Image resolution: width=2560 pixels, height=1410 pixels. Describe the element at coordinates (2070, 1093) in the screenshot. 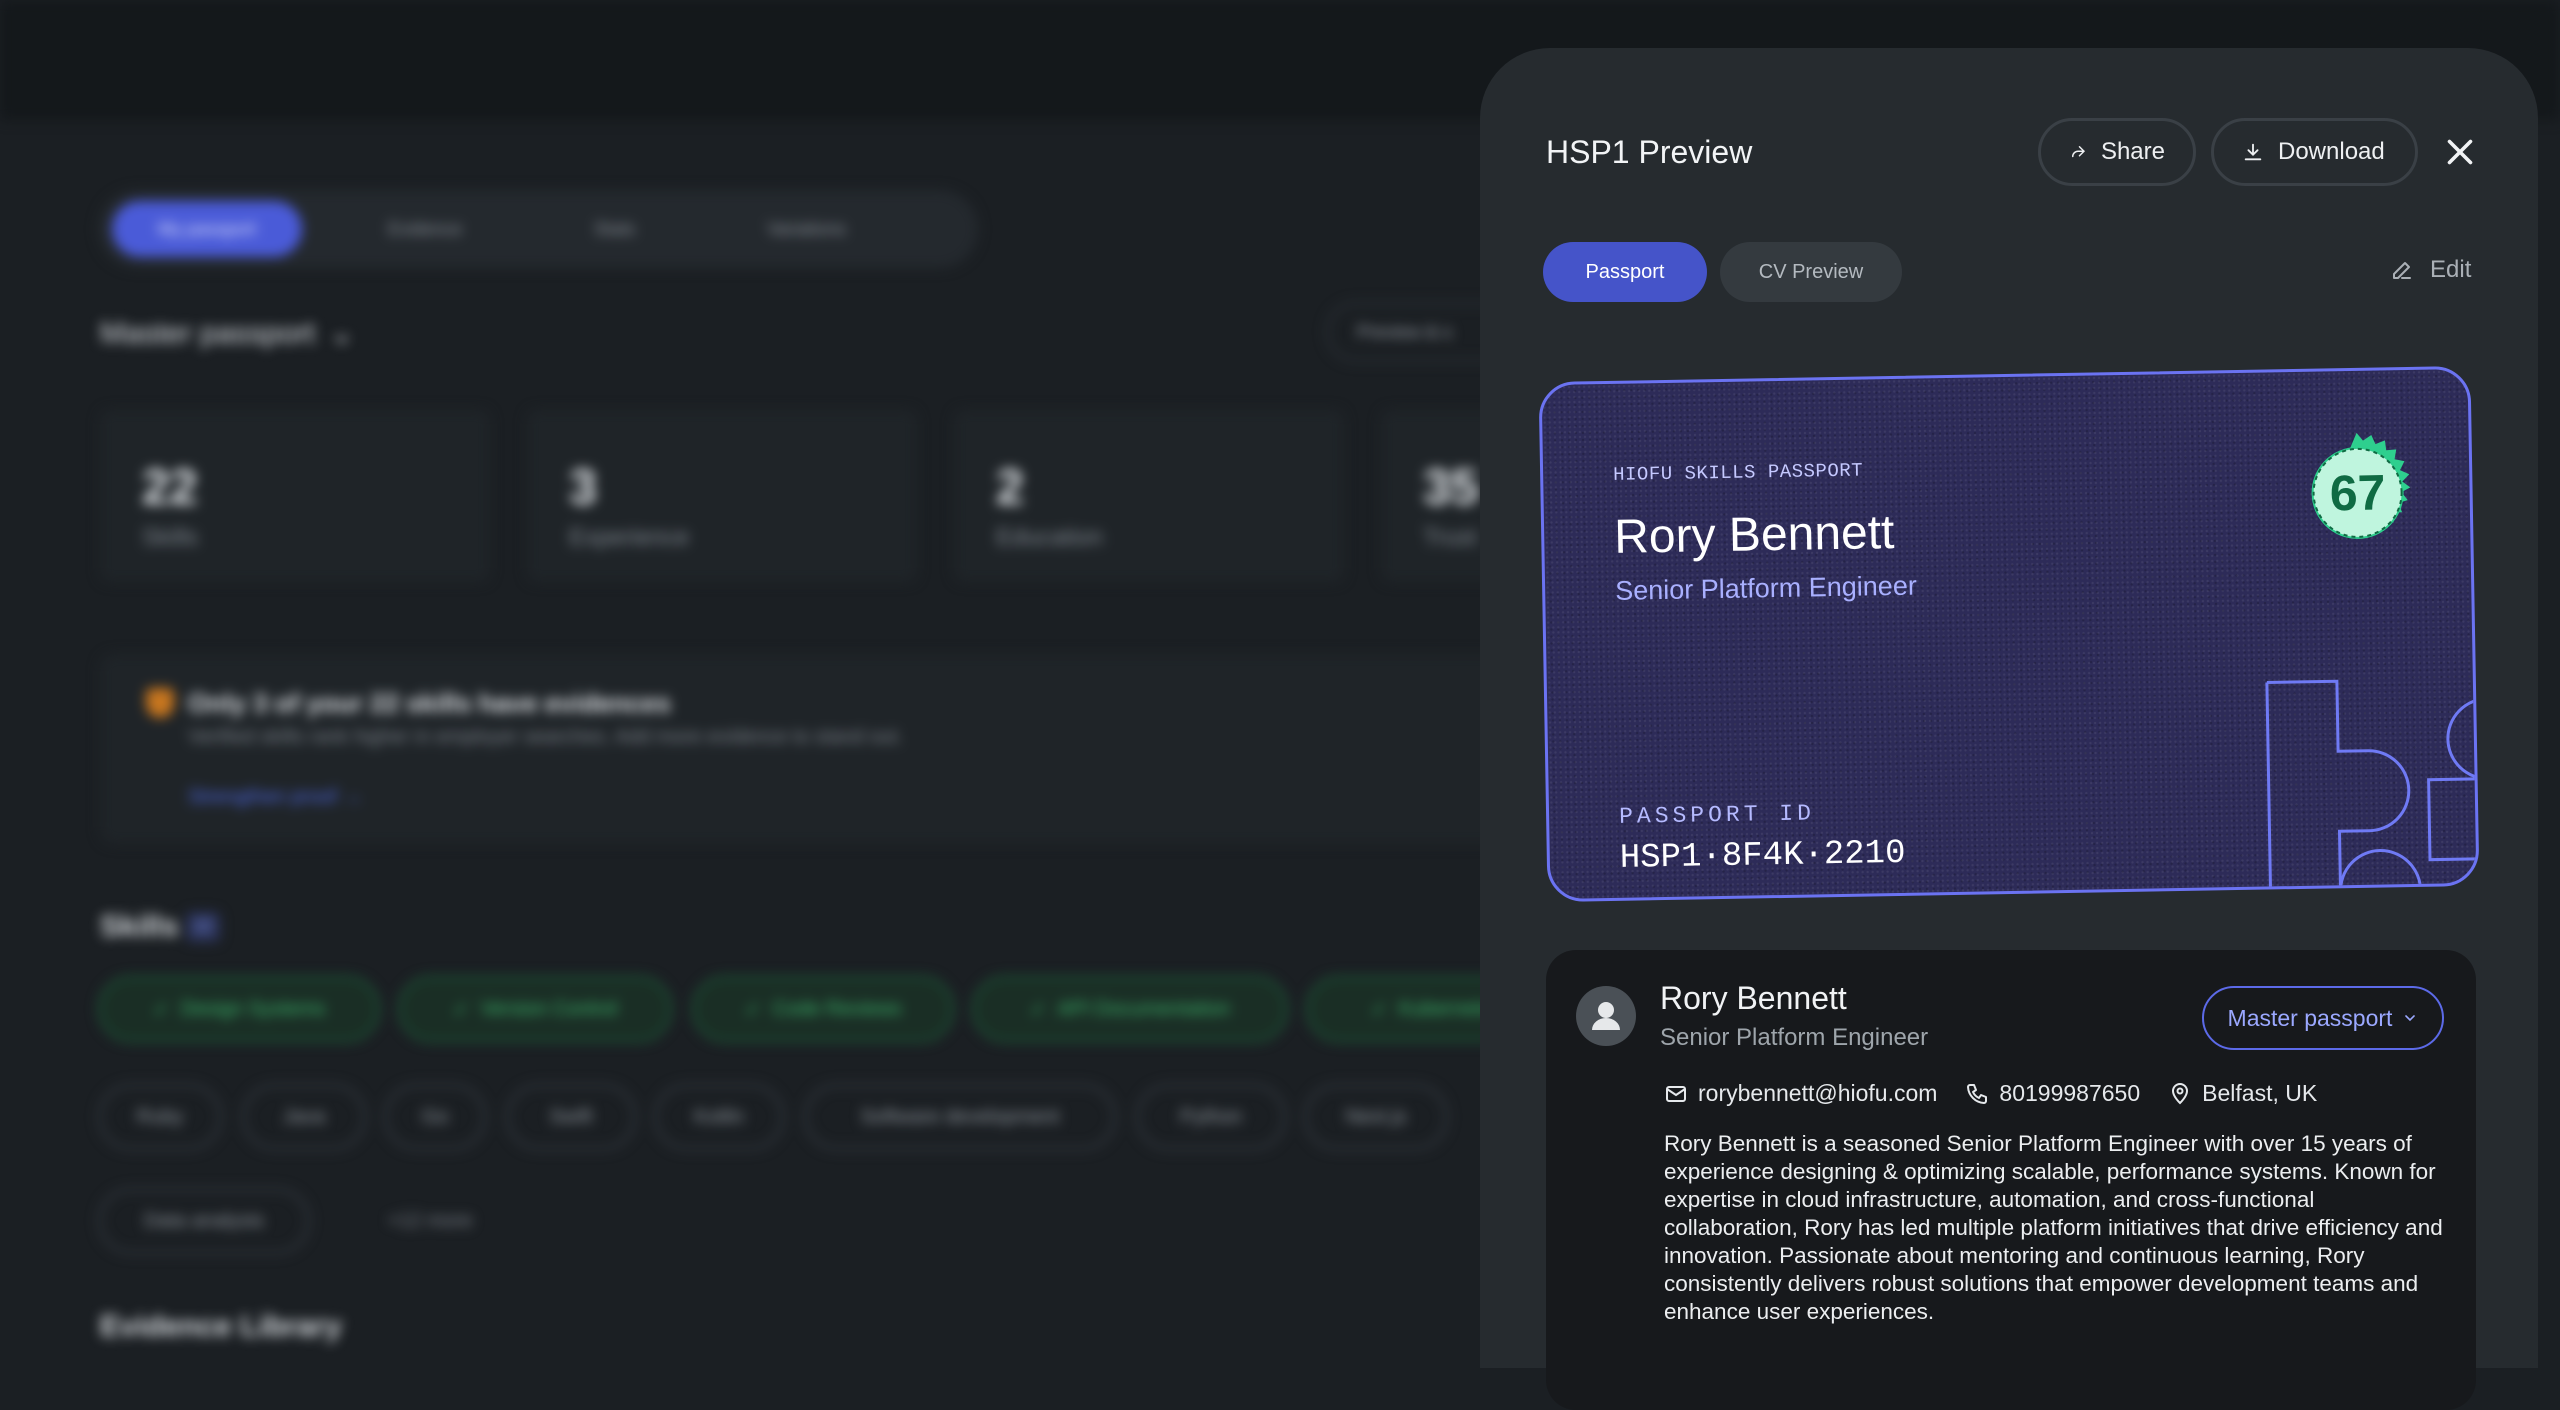

I see `phone-text: 80199987650` at that location.